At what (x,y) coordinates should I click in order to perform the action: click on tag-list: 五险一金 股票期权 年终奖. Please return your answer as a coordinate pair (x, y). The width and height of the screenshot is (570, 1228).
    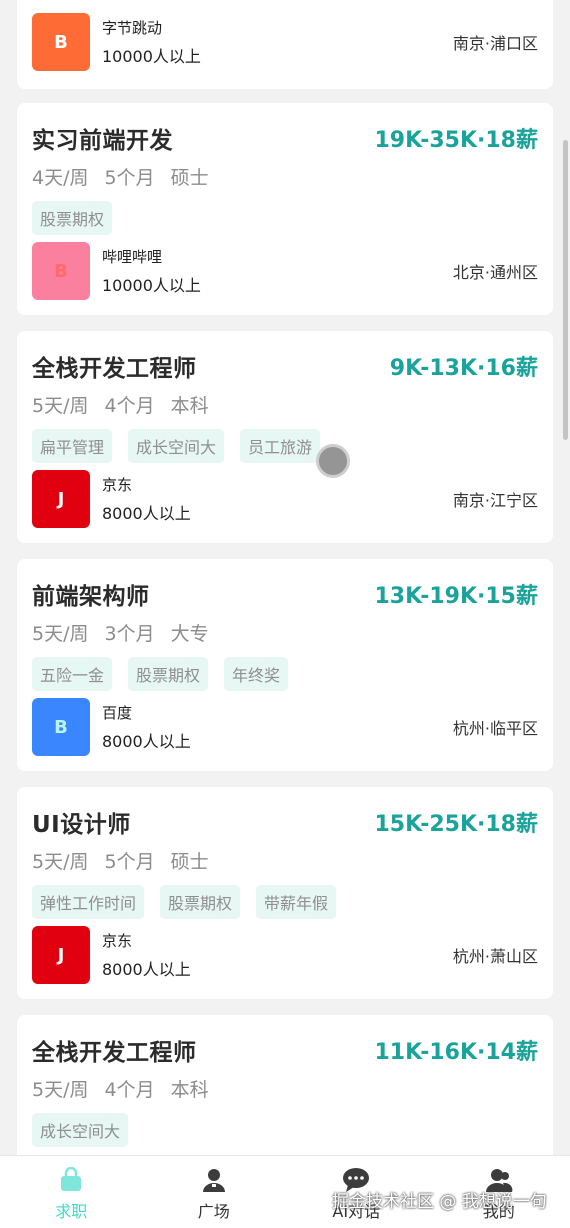
    Looking at the image, I should click on (160, 674).